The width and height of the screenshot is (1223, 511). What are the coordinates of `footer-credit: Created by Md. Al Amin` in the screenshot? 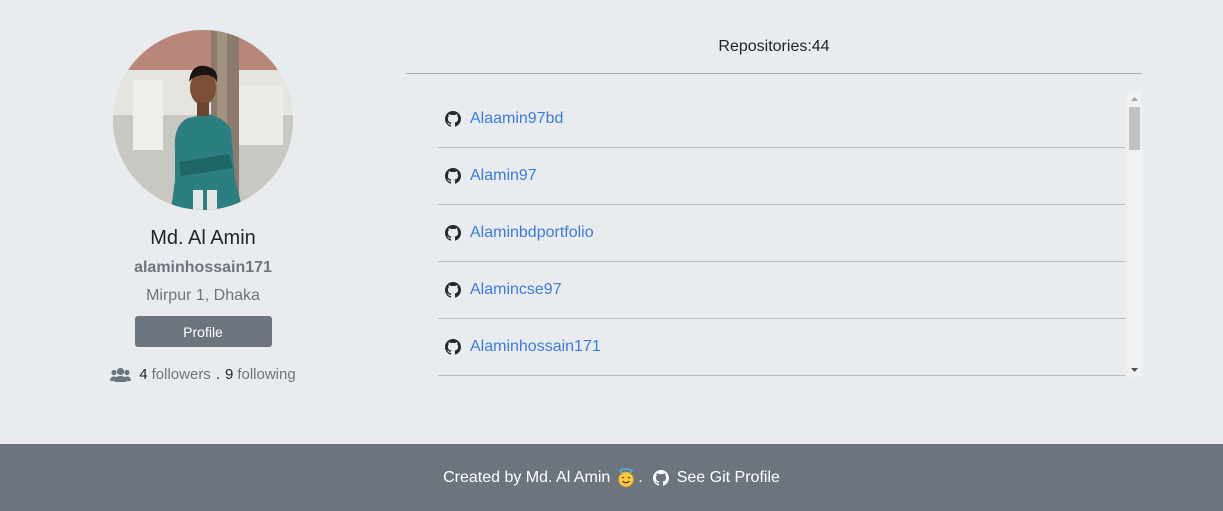 It's located at (527, 477).